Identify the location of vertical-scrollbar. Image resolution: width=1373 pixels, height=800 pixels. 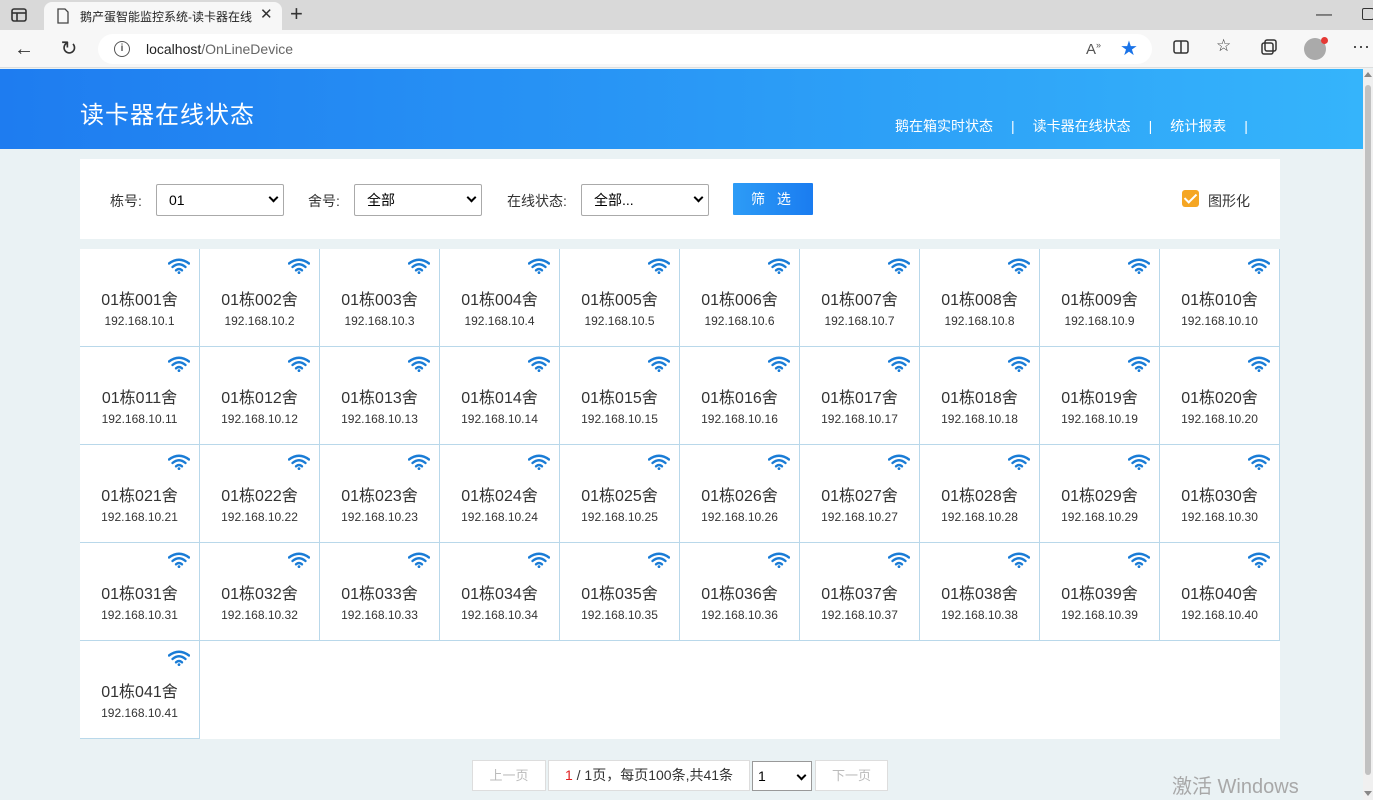
(1368, 434).